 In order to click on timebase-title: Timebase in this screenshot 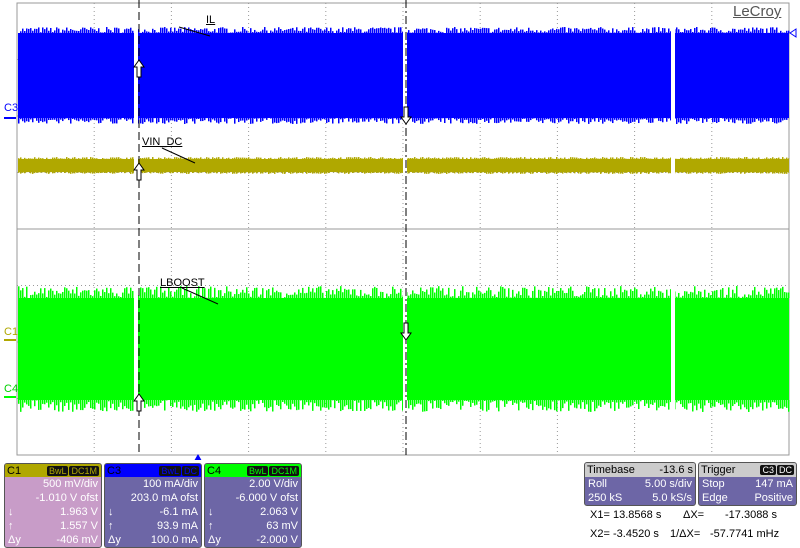, I will do `click(611, 470)`.